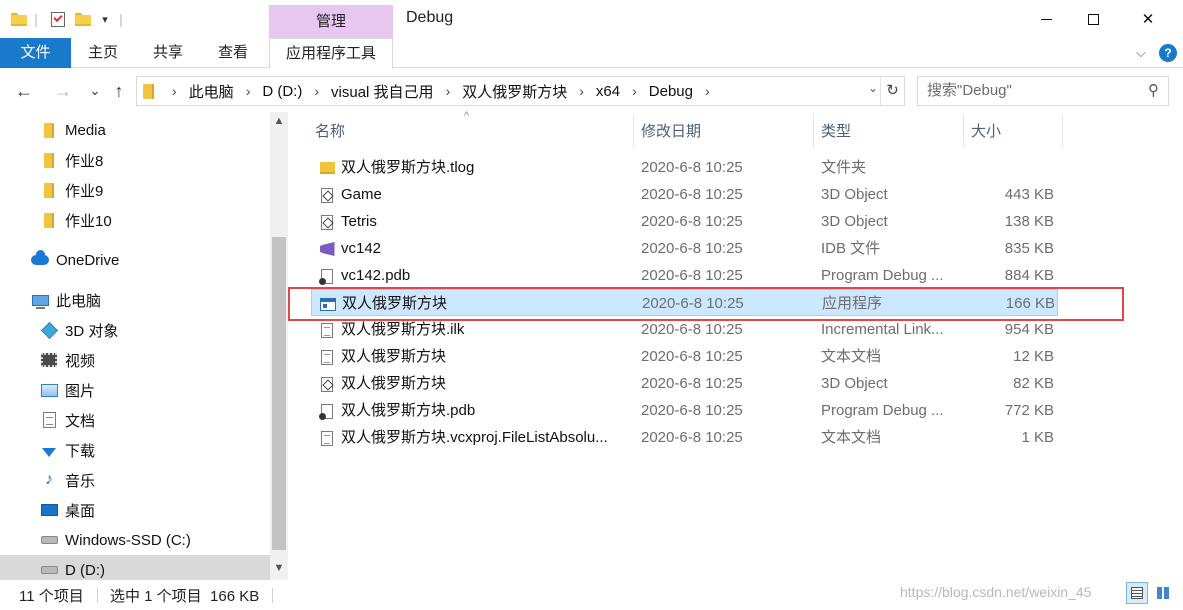 The height and width of the screenshot is (610, 1183). Describe the element at coordinates (79, 301) in the screenshot. I see `nav-item-label: 此电脑` at that location.